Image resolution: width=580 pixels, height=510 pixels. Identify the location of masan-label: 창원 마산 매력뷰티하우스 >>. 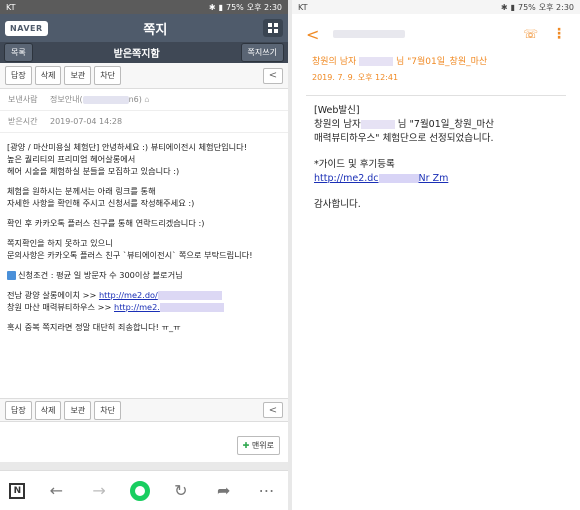
(60, 307).